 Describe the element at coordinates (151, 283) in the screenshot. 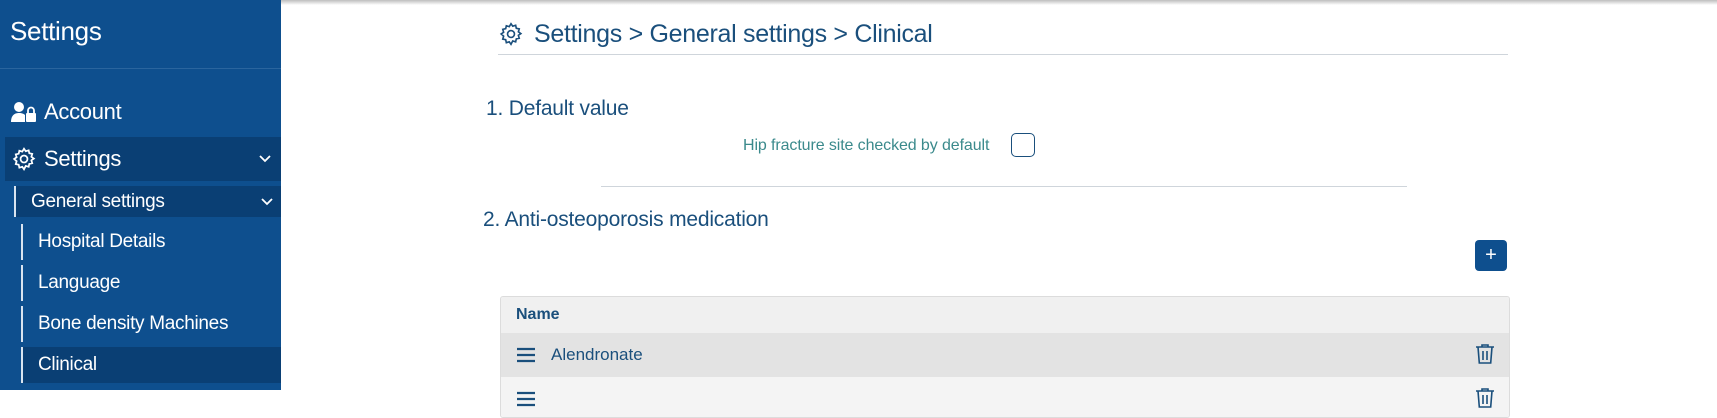

I see `sidebar-item-language: Language` at that location.